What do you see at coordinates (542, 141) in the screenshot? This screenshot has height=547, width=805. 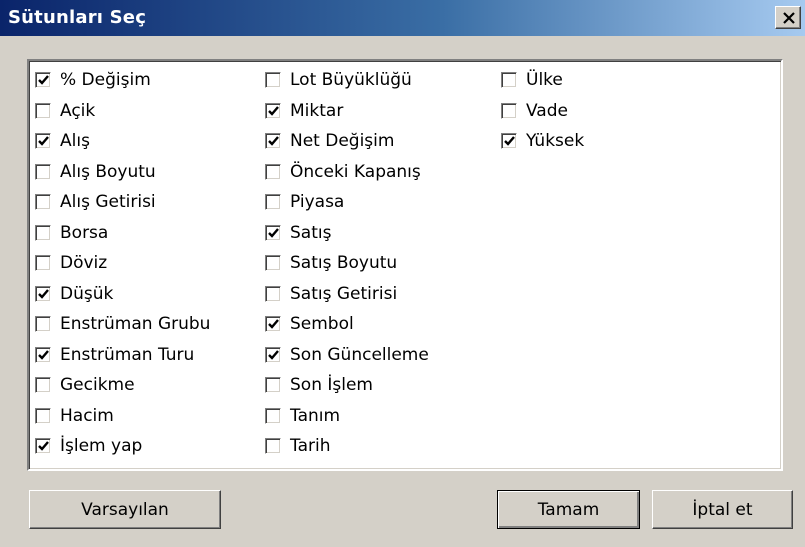 I see `column-option: Yüksek` at bounding box center [542, 141].